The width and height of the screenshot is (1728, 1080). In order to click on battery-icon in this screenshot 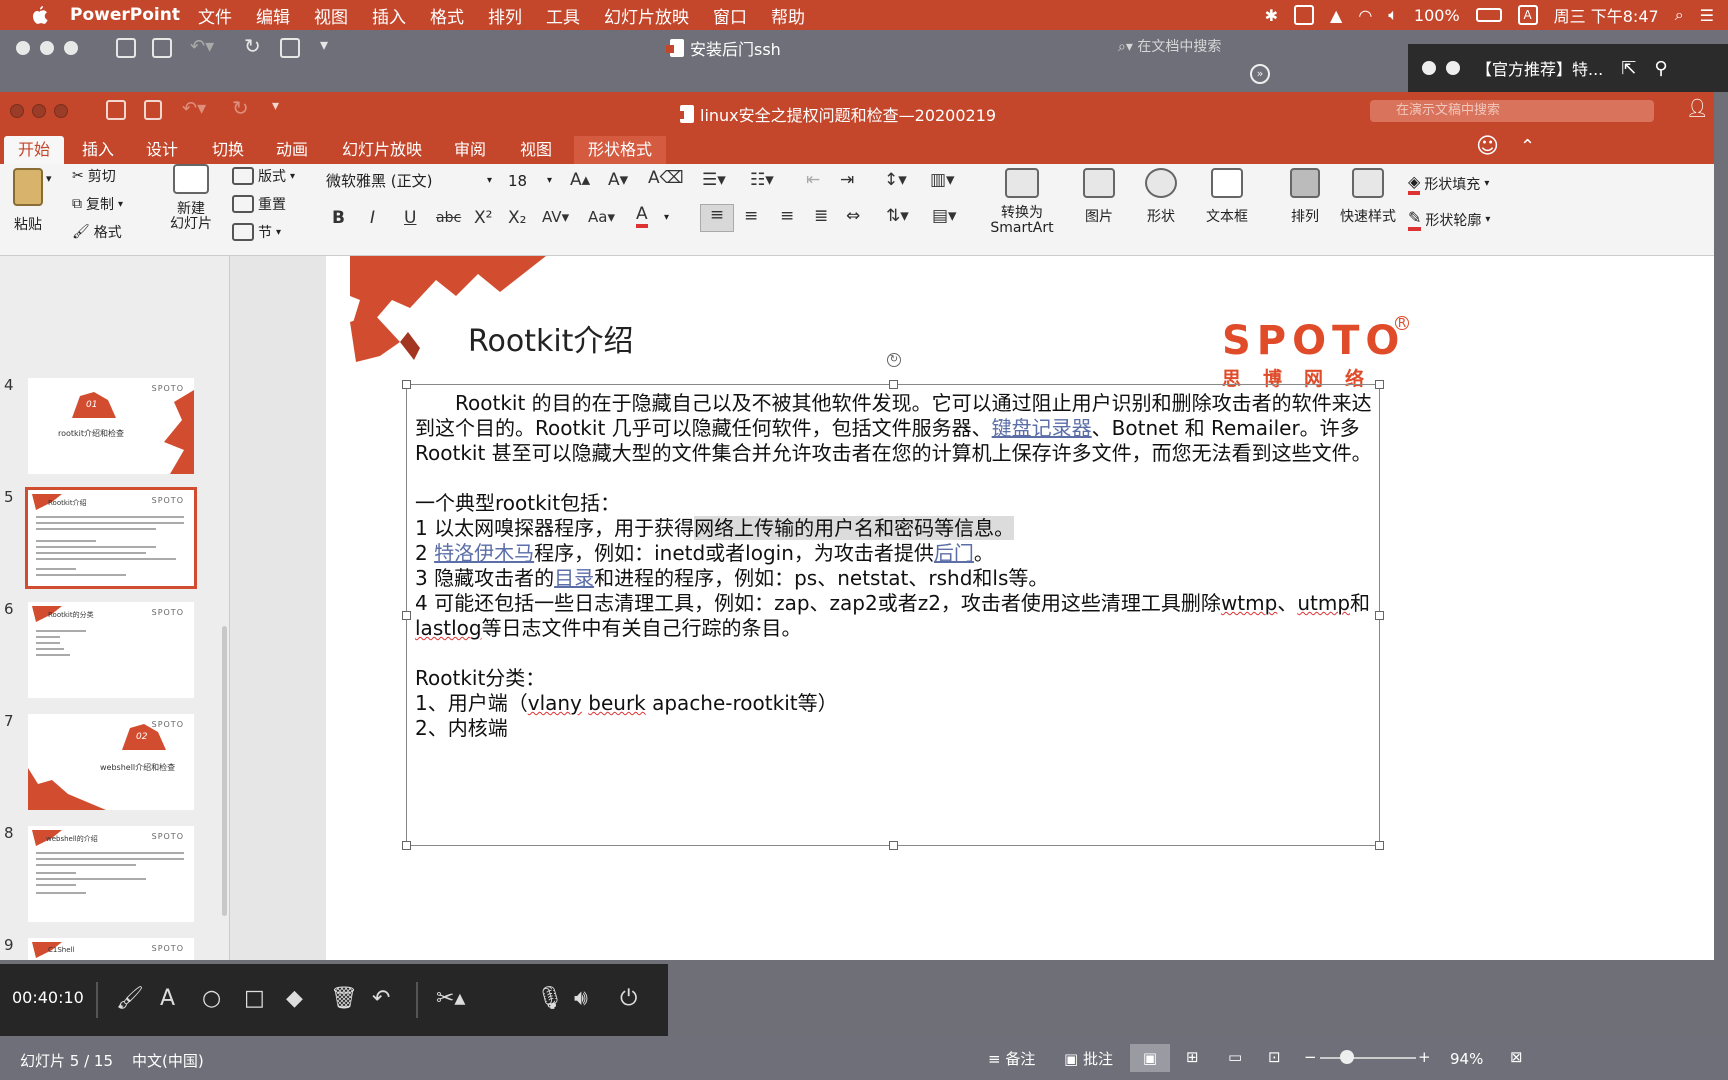, I will do `click(1488, 15)`.